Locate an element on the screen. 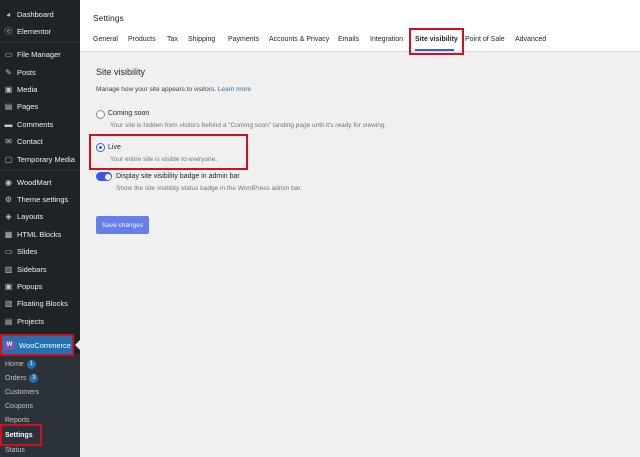  sidebar-item-pages: ▤ Pages is located at coordinates (40, 106).